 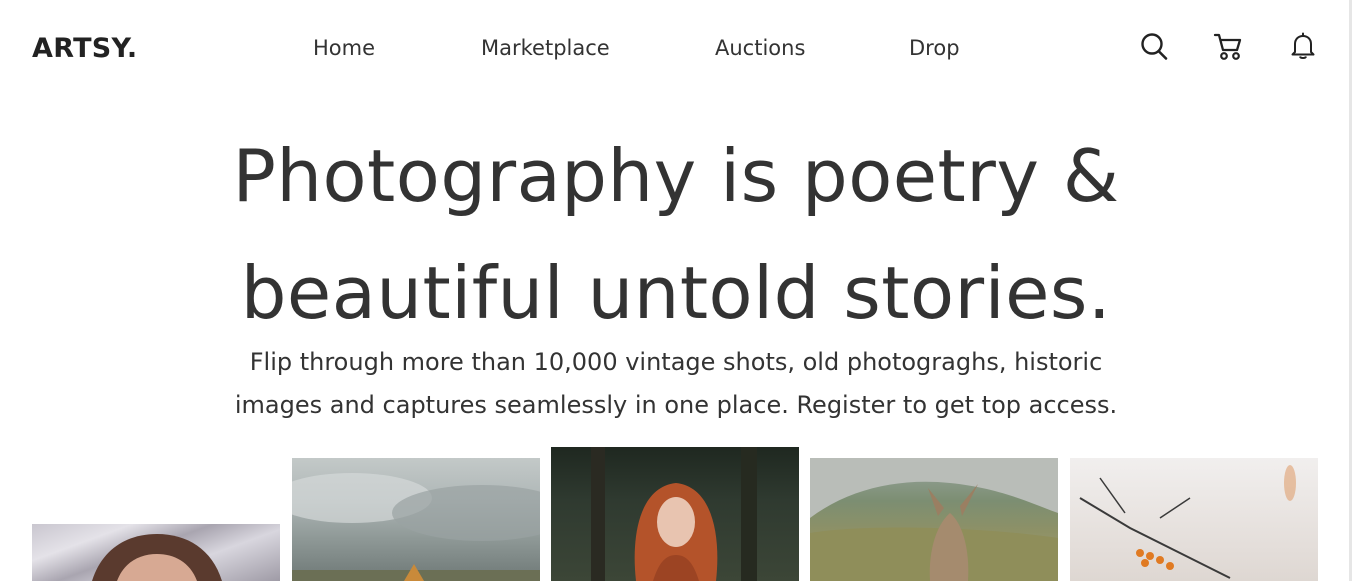 I want to click on photo-cloudy-landscape, so click(x=416, y=519).